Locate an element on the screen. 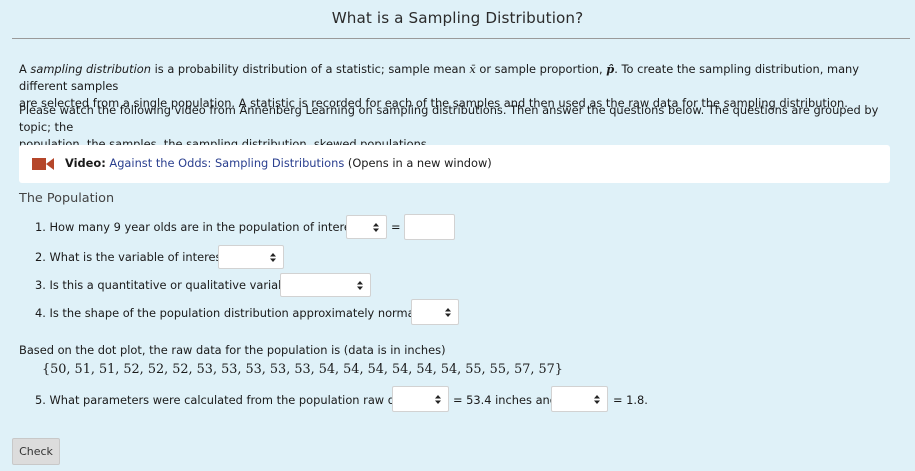  page-title: What is a Sampling Distribution? is located at coordinates (457, 18).